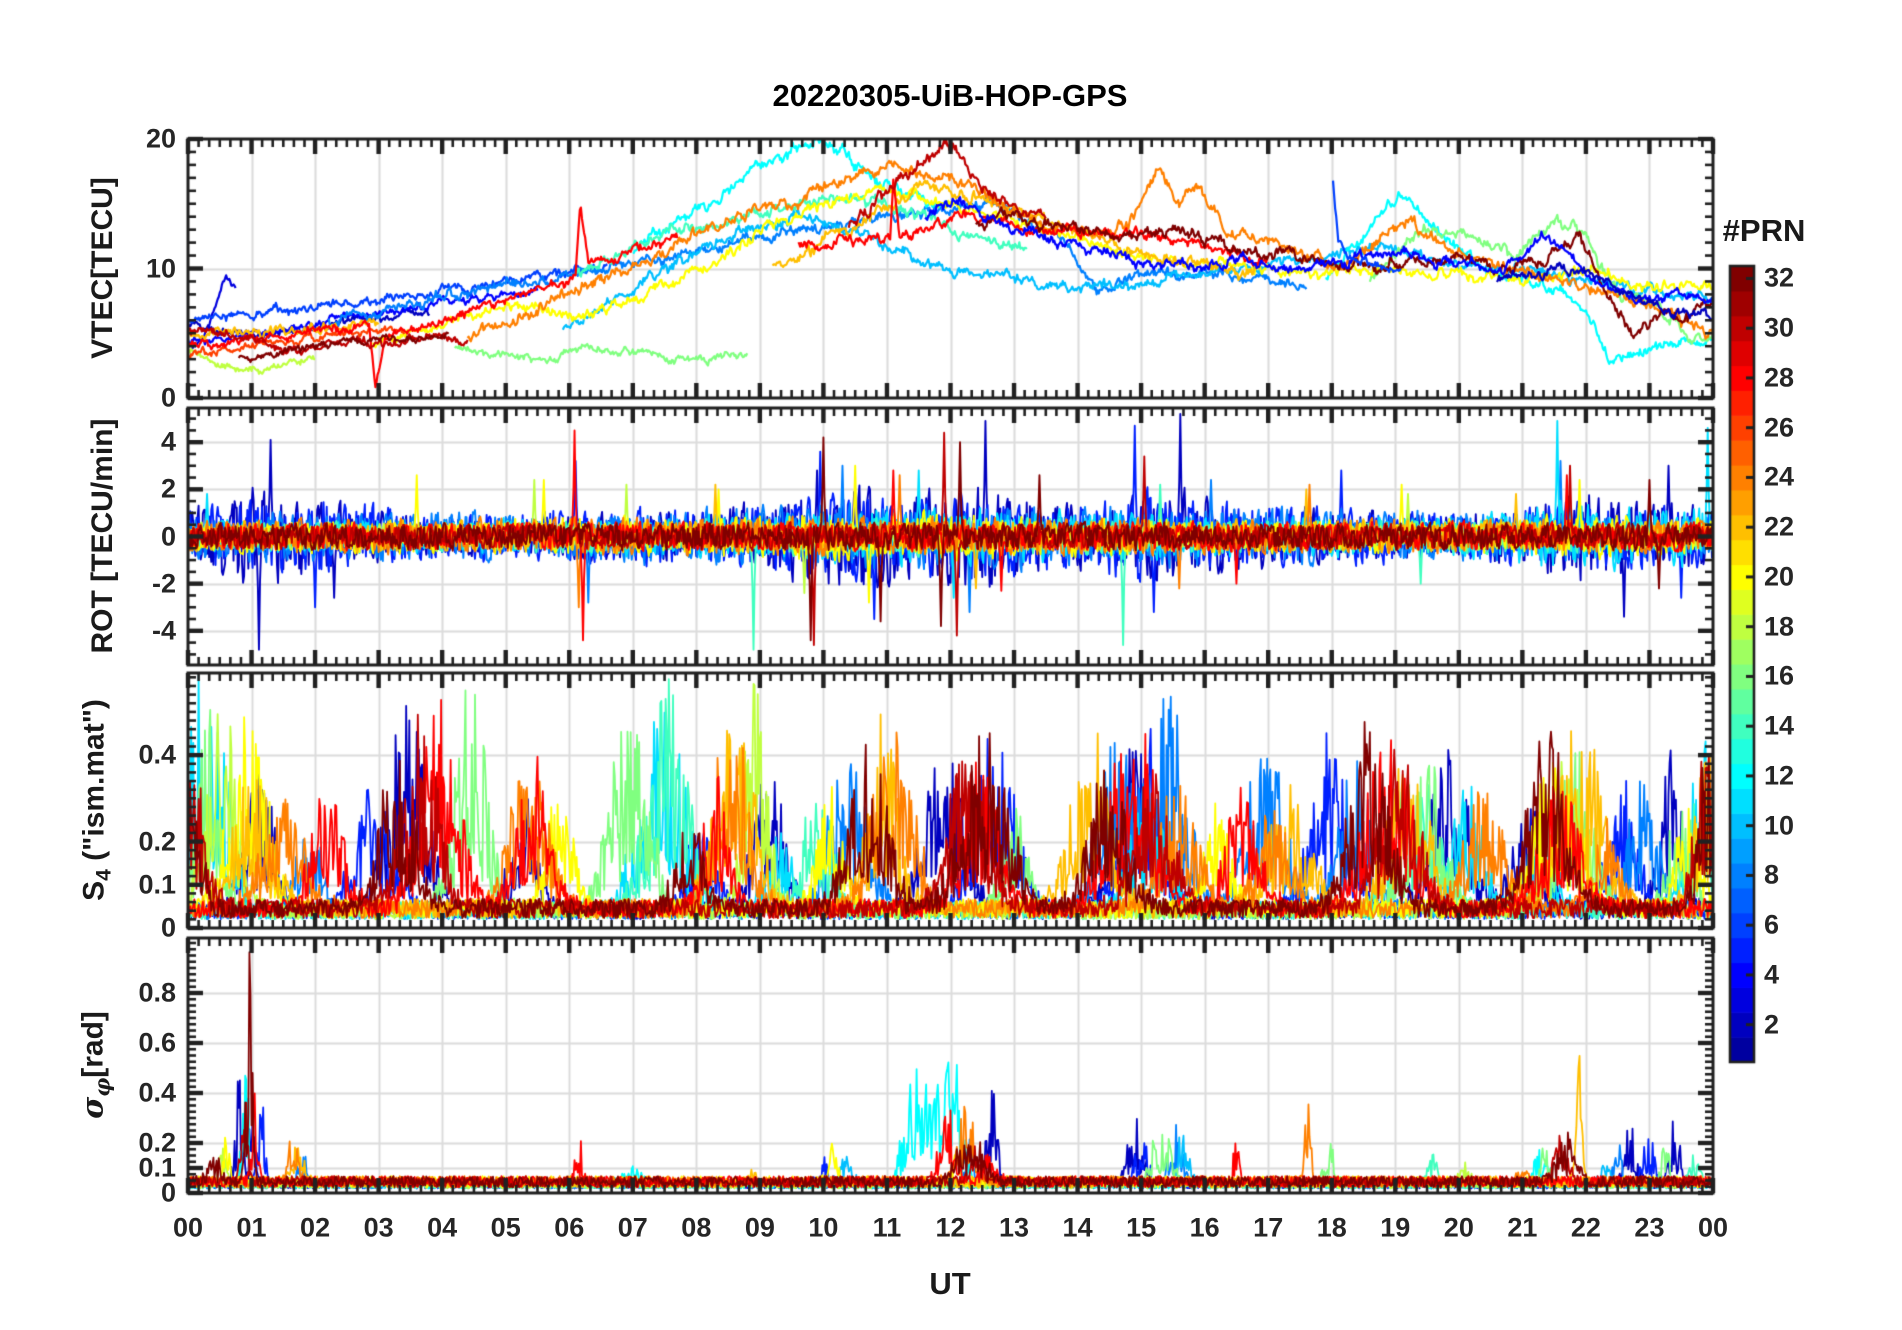  I want to click on rot-axis-label-text: ROT [TECU/min], so click(102, 536).